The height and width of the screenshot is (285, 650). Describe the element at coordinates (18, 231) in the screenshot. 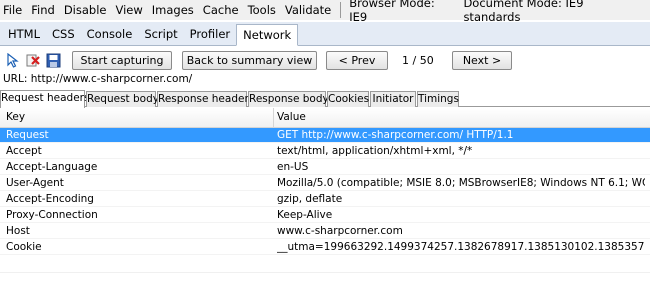

I see `header-key: Host` at that location.